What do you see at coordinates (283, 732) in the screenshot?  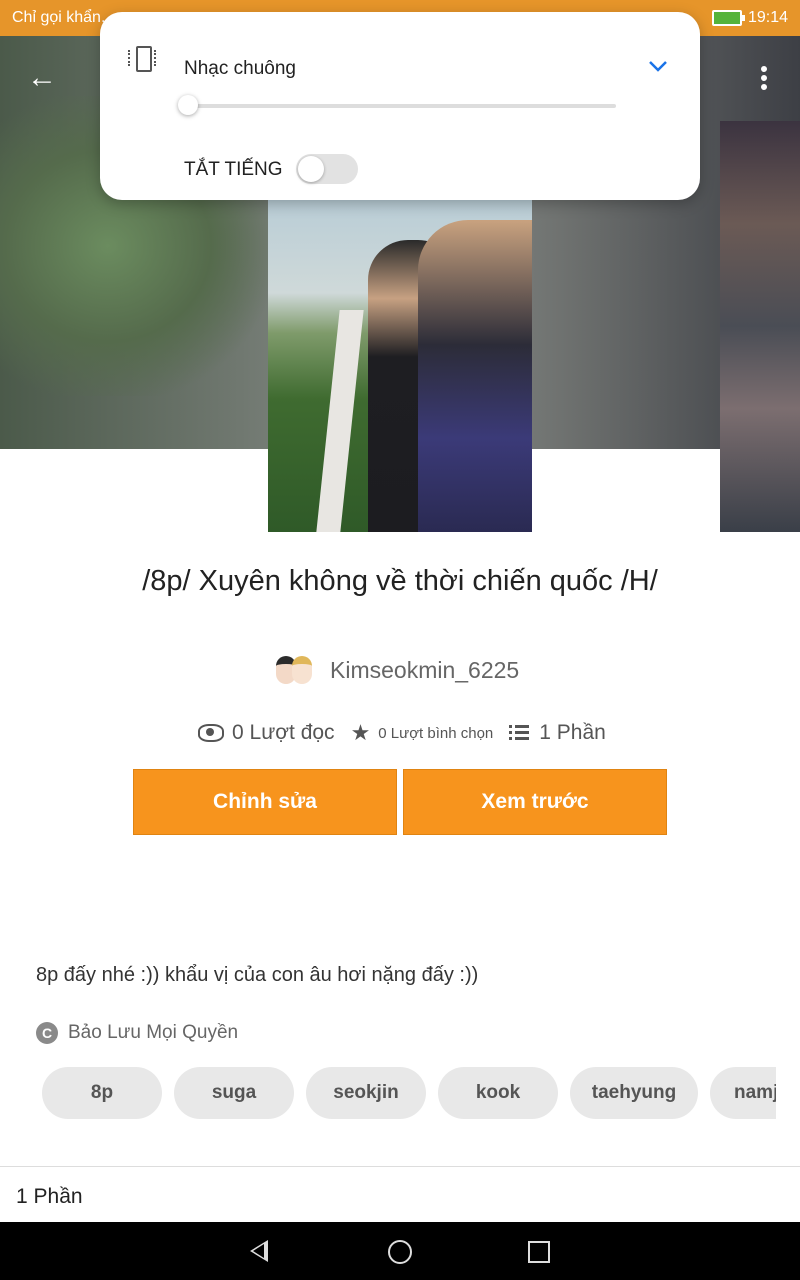 I see `reads-count: 0 Lượt đọc` at bounding box center [283, 732].